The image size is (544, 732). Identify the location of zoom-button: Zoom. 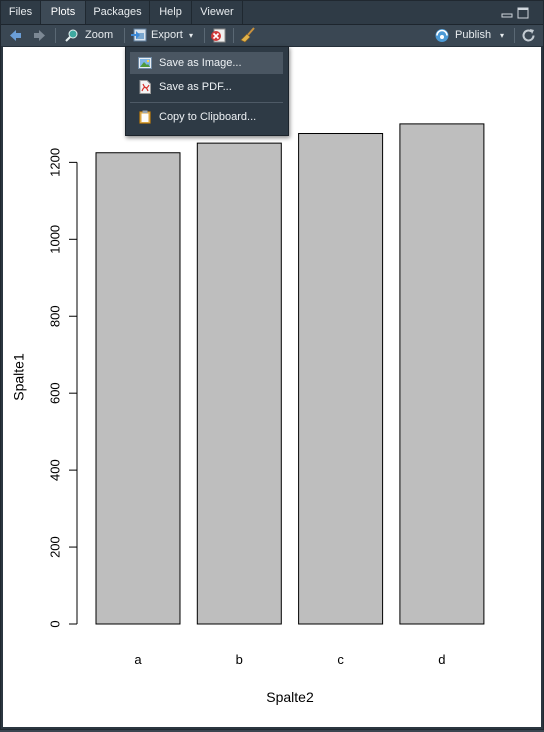
(90, 35).